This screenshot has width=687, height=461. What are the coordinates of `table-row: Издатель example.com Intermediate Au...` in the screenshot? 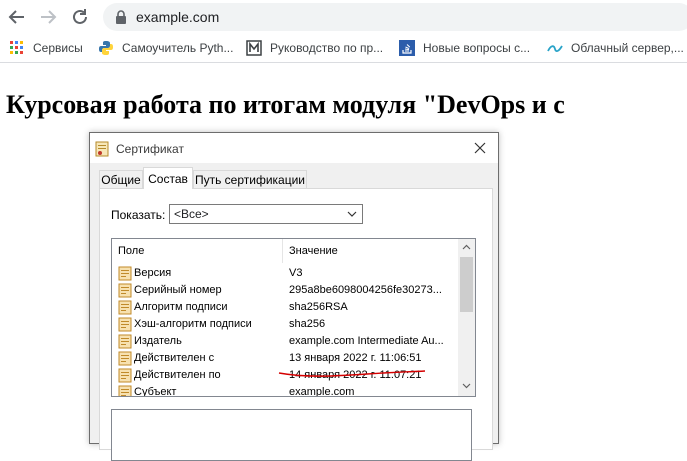 It's located at (283, 341).